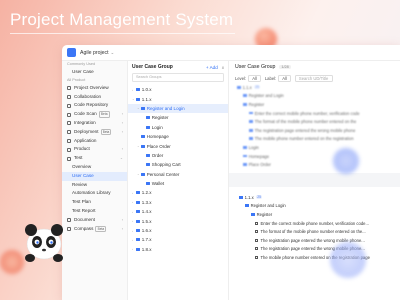 This screenshot has height=300, width=400. What do you see at coordinates (178, 155) in the screenshot?
I see `tree-node: Order` at bounding box center [178, 155].